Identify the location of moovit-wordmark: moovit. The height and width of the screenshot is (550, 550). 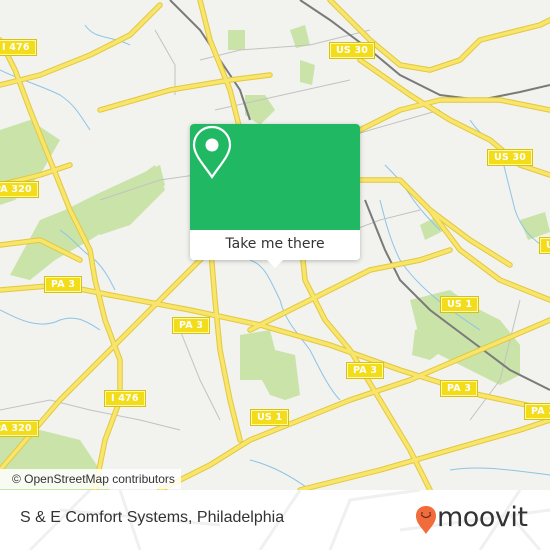
(482, 517).